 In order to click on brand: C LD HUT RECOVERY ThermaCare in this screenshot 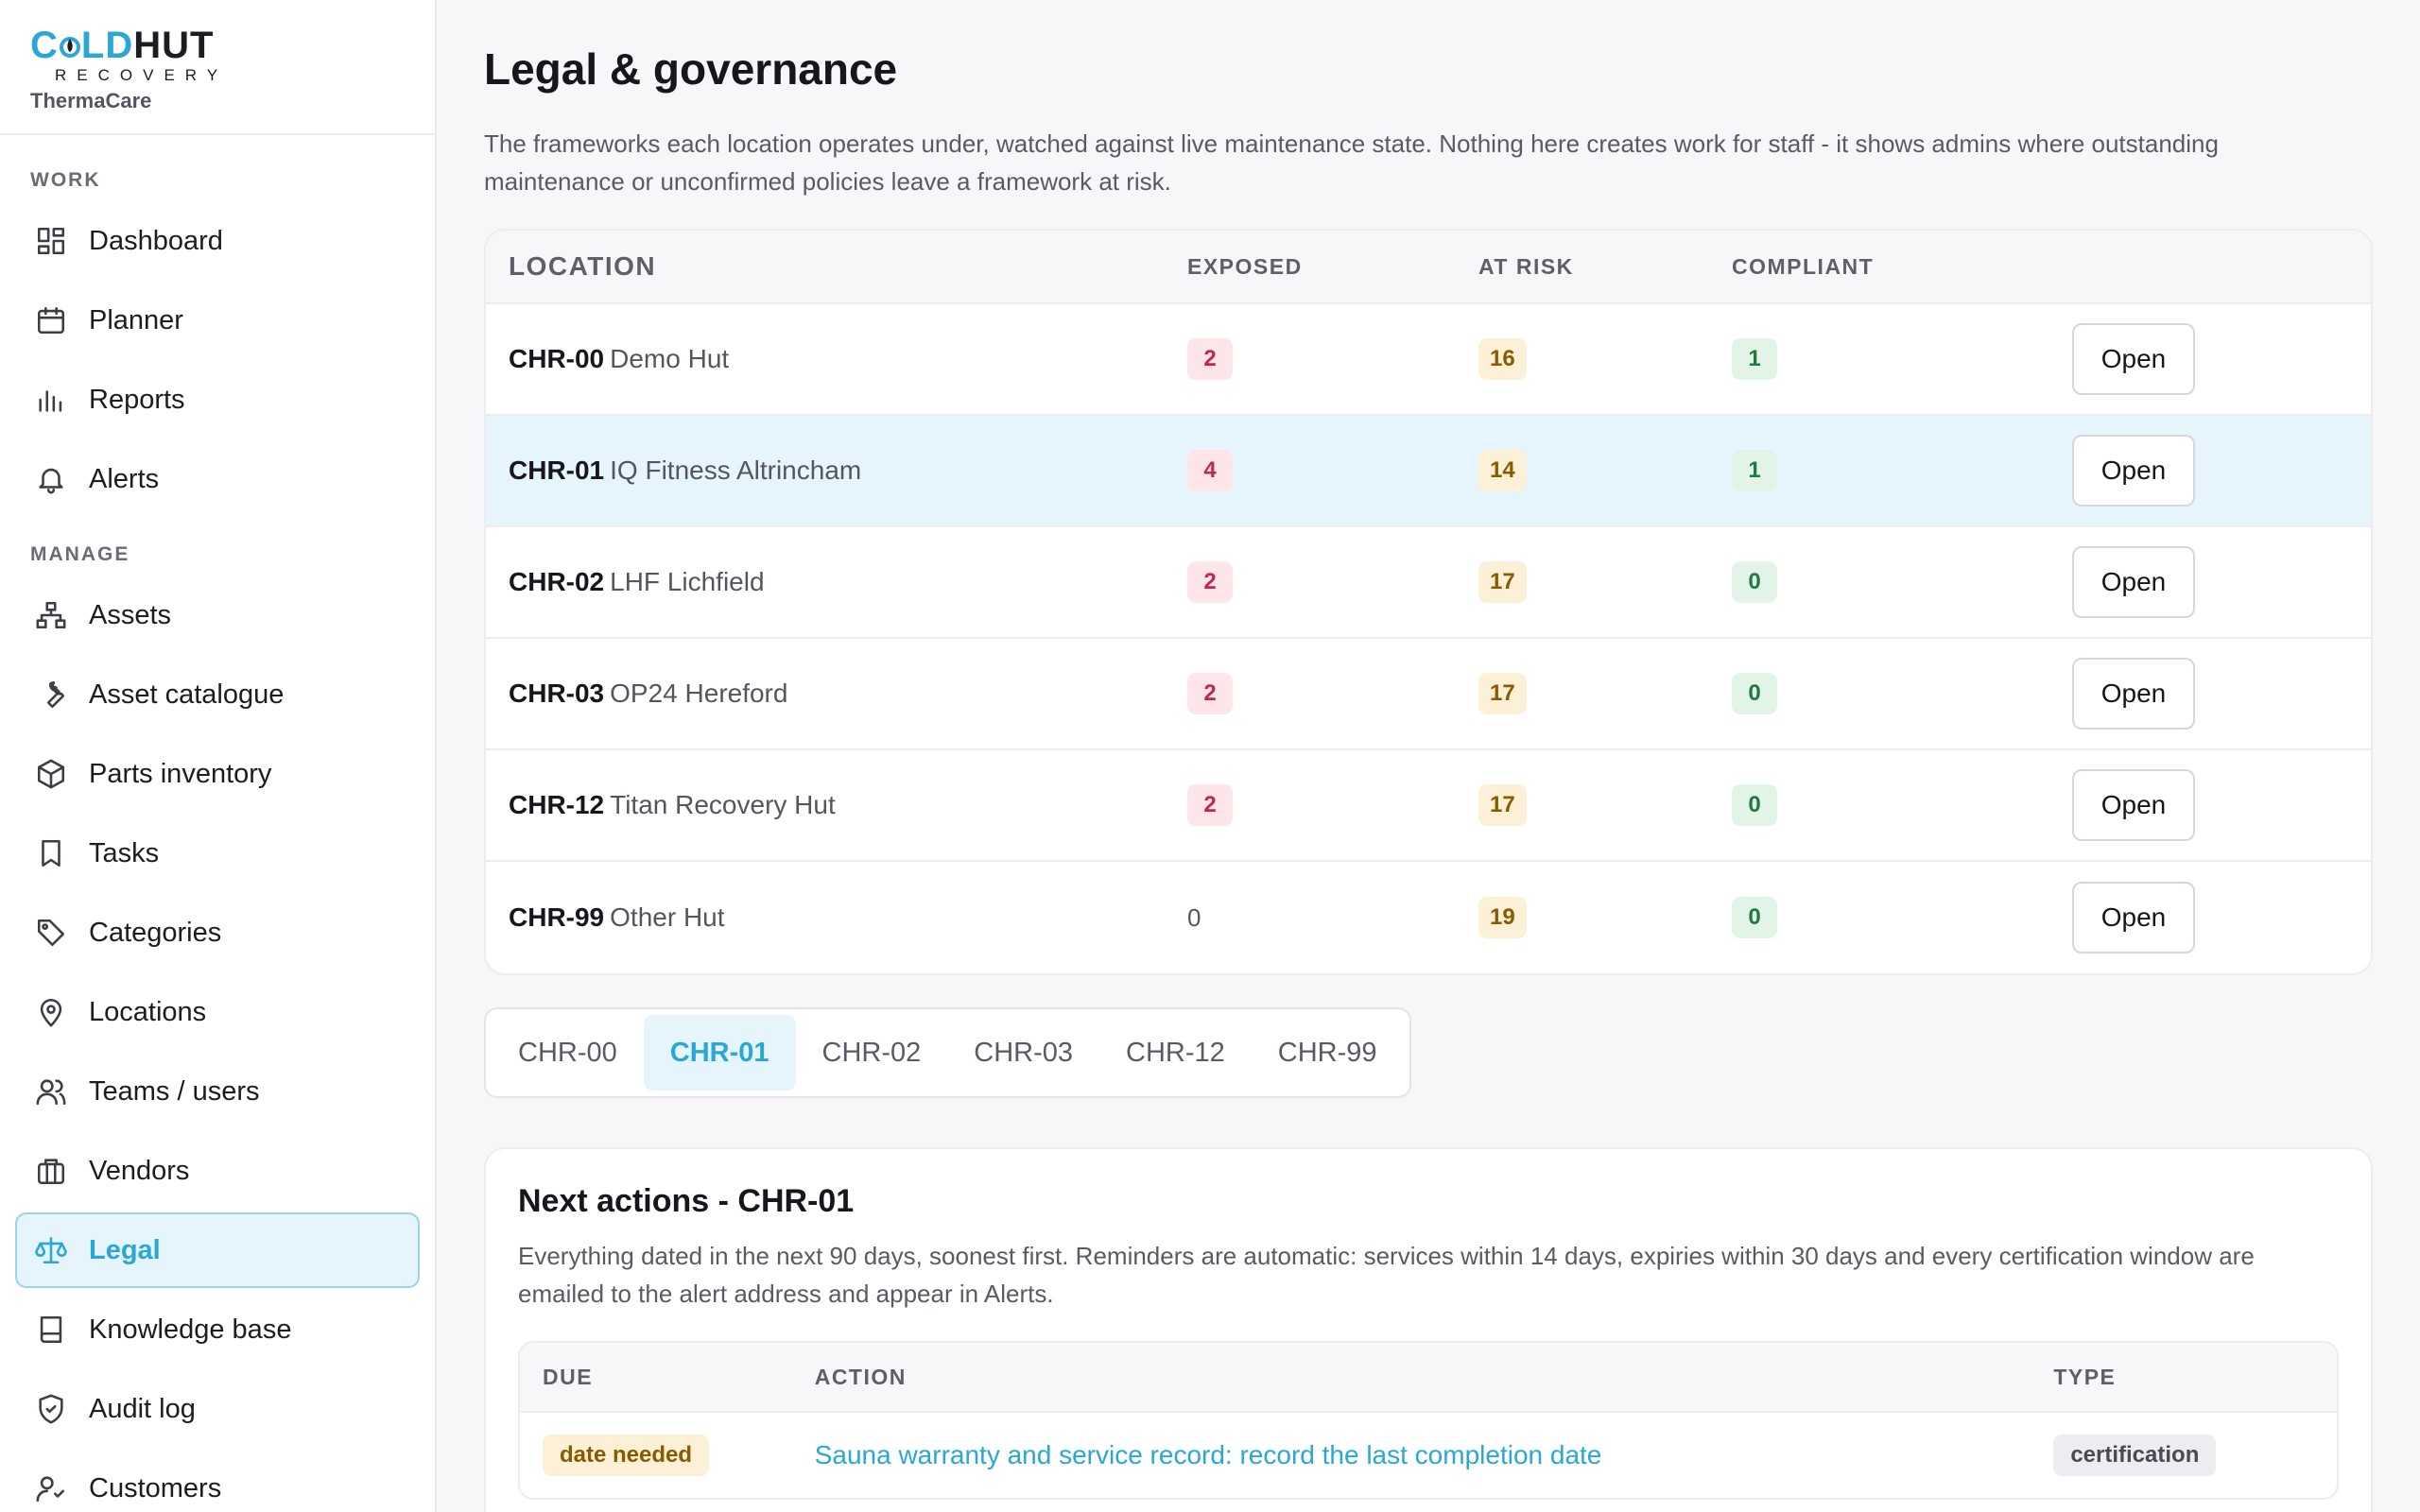, I will do `click(218, 67)`.